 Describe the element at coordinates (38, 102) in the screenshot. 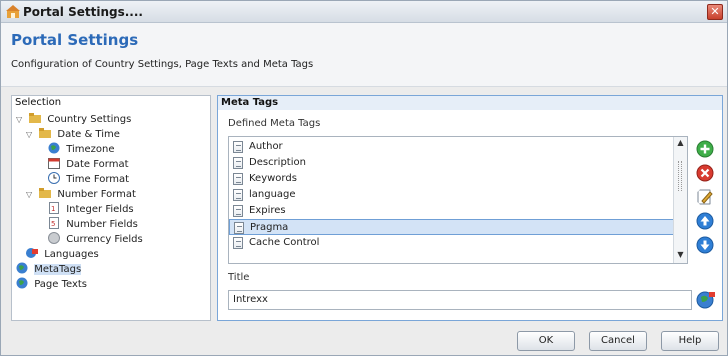

I see `selection-heading: Selection` at that location.